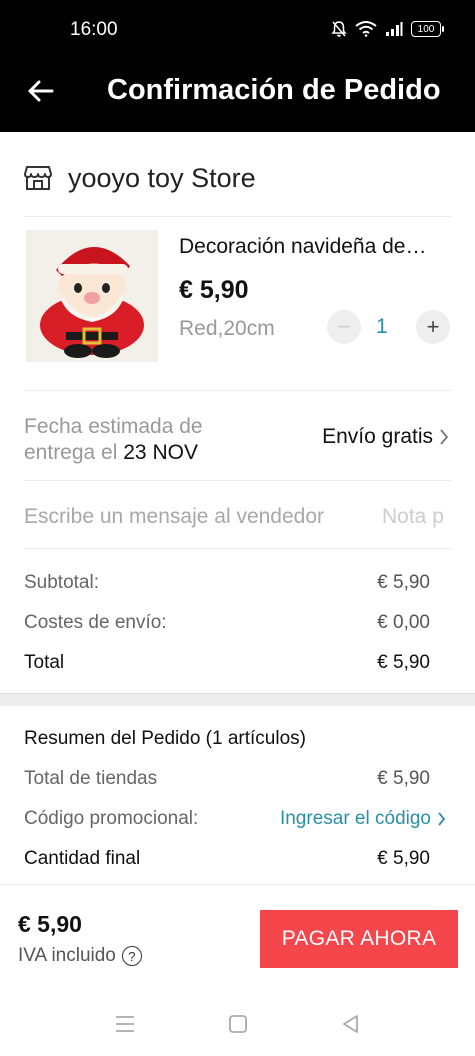  What do you see at coordinates (162, 177) in the screenshot?
I see `store-name: yooyo toy Store` at bounding box center [162, 177].